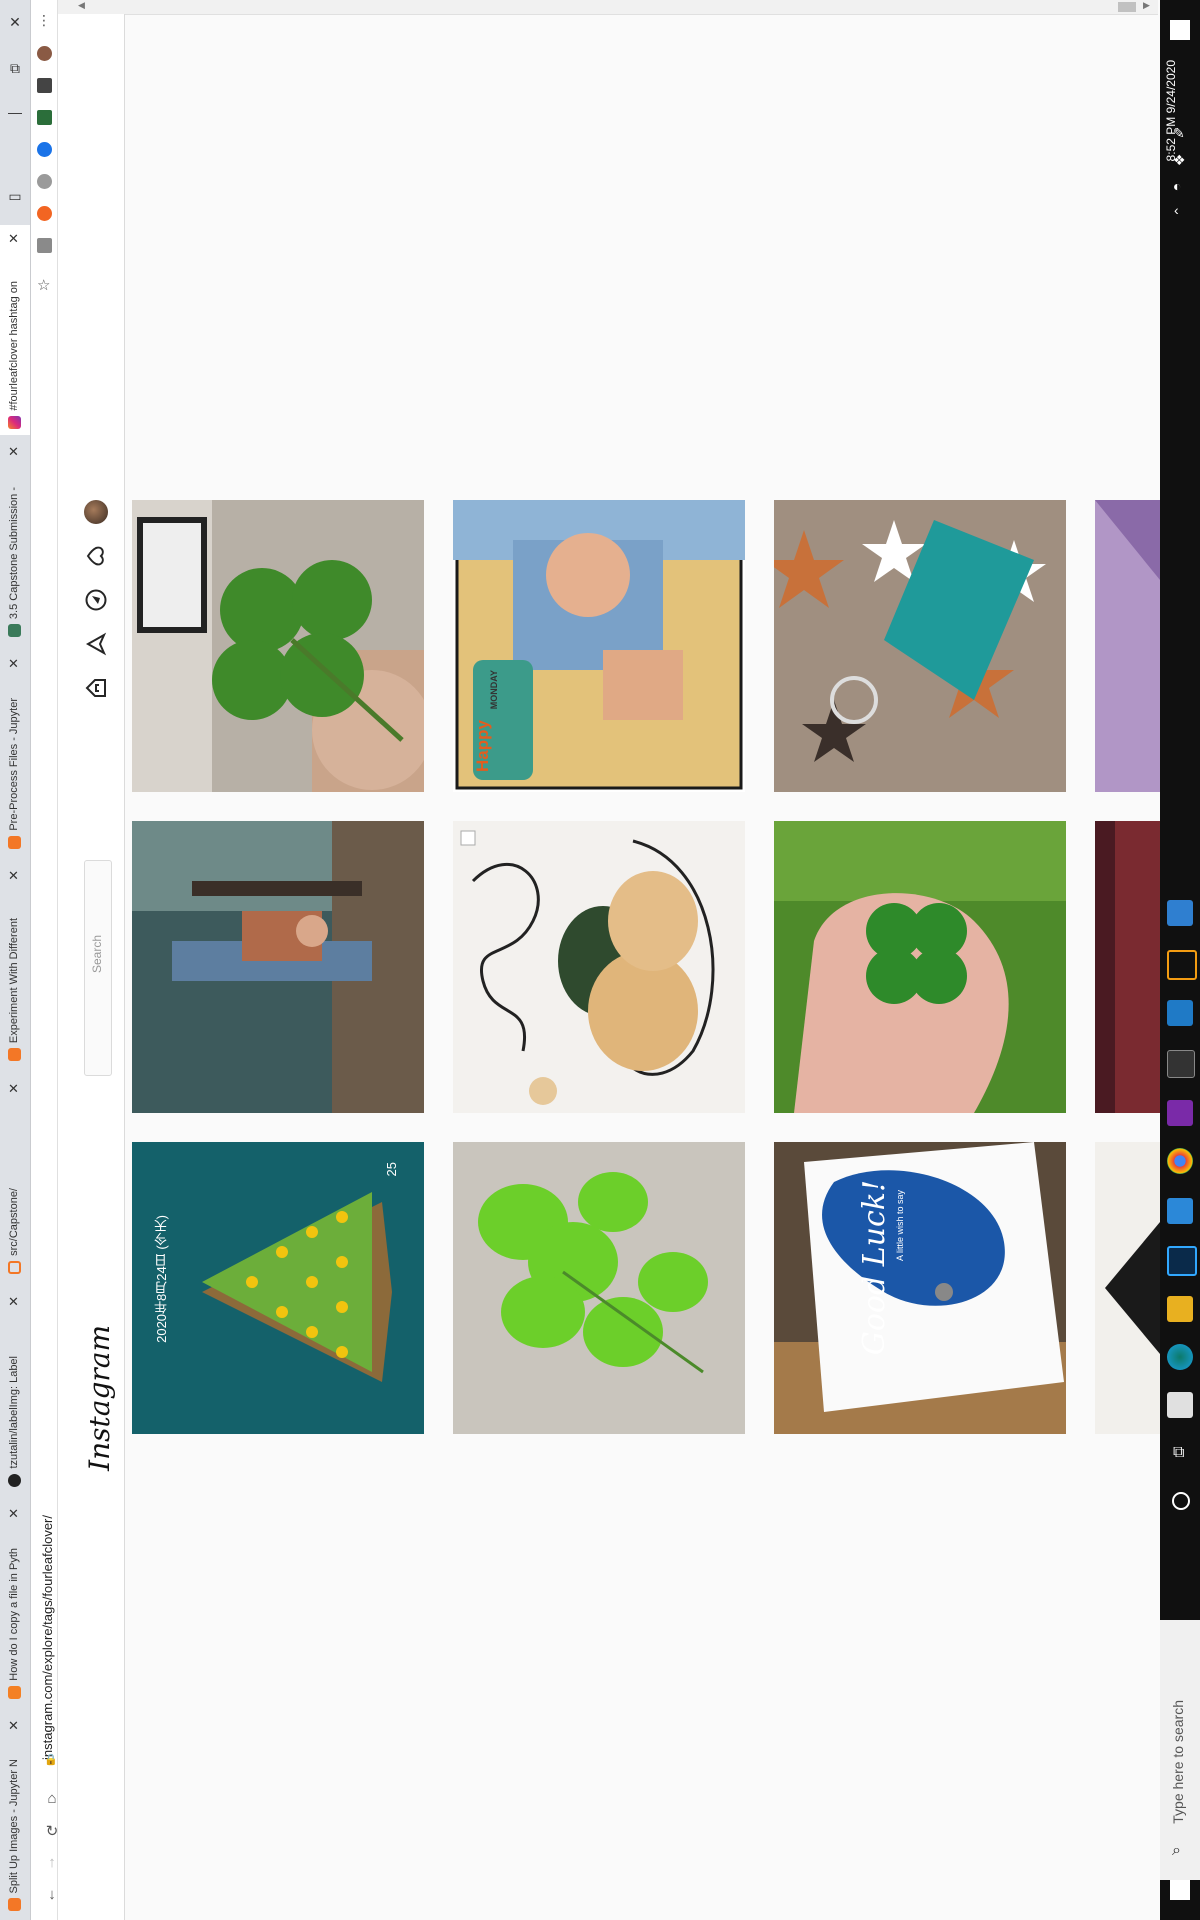 This screenshot has height=1920, width=1200. I want to click on extensions-puzzle-icon, so click(44, 85).